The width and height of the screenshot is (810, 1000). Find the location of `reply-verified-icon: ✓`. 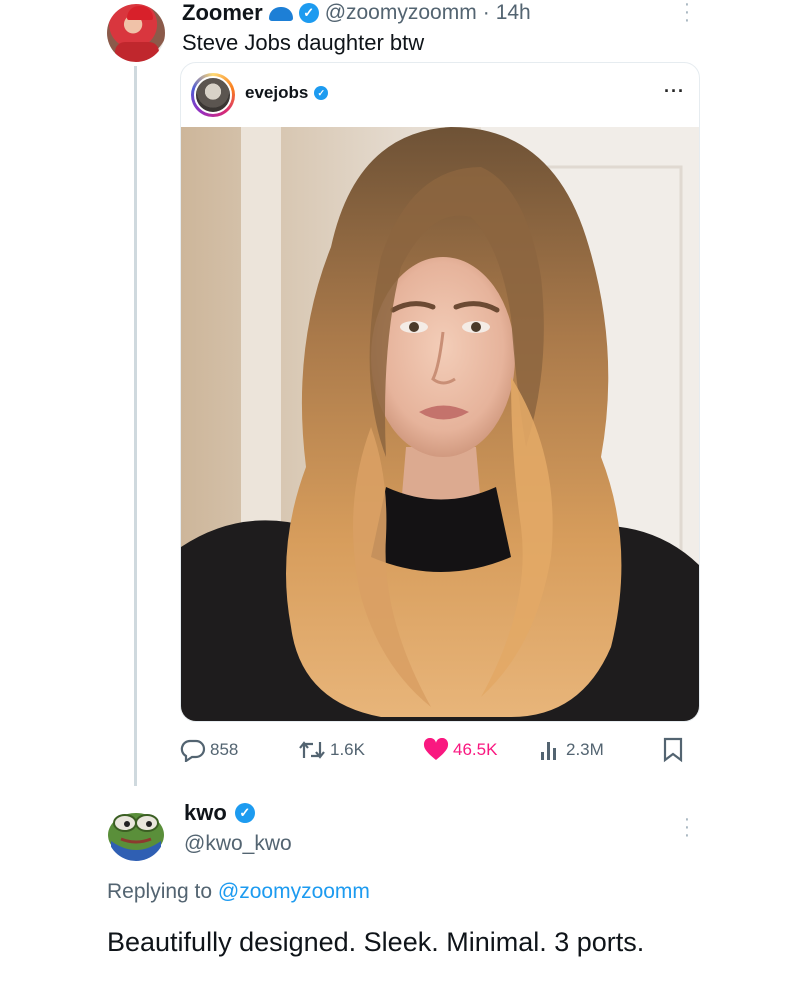

reply-verified-icon: ✓ is located at coordinates (244, 813).